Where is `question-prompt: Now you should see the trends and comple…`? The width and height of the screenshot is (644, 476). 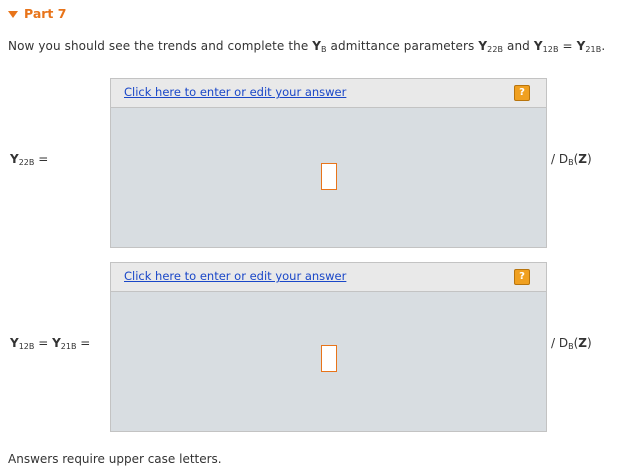 question-prompt: Now you should see the trends and comple… is located at coordinates (307, 46).